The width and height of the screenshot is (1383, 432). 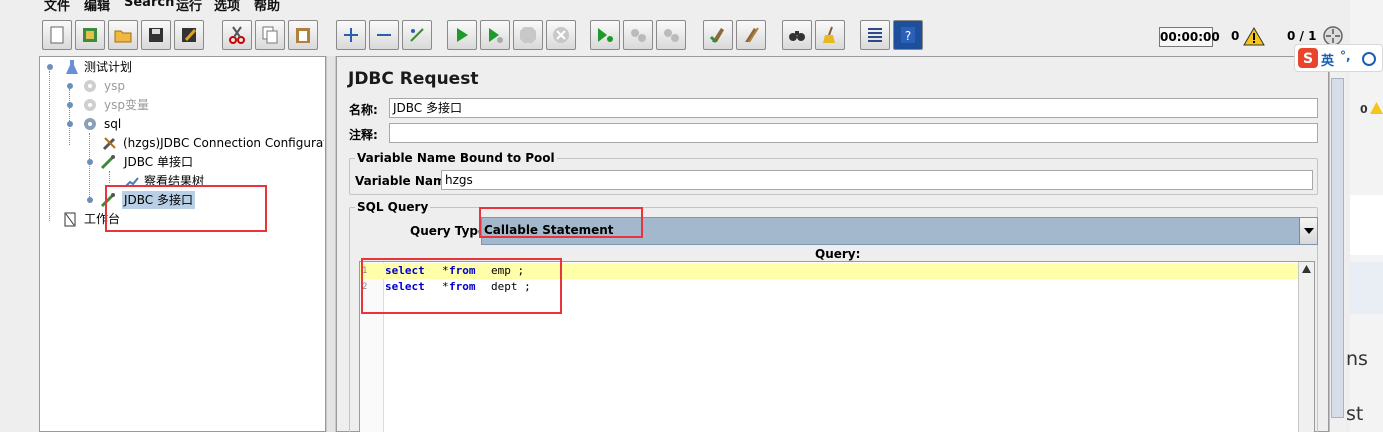 I want to click on error-count: 0, so click(x=1235, y=36).